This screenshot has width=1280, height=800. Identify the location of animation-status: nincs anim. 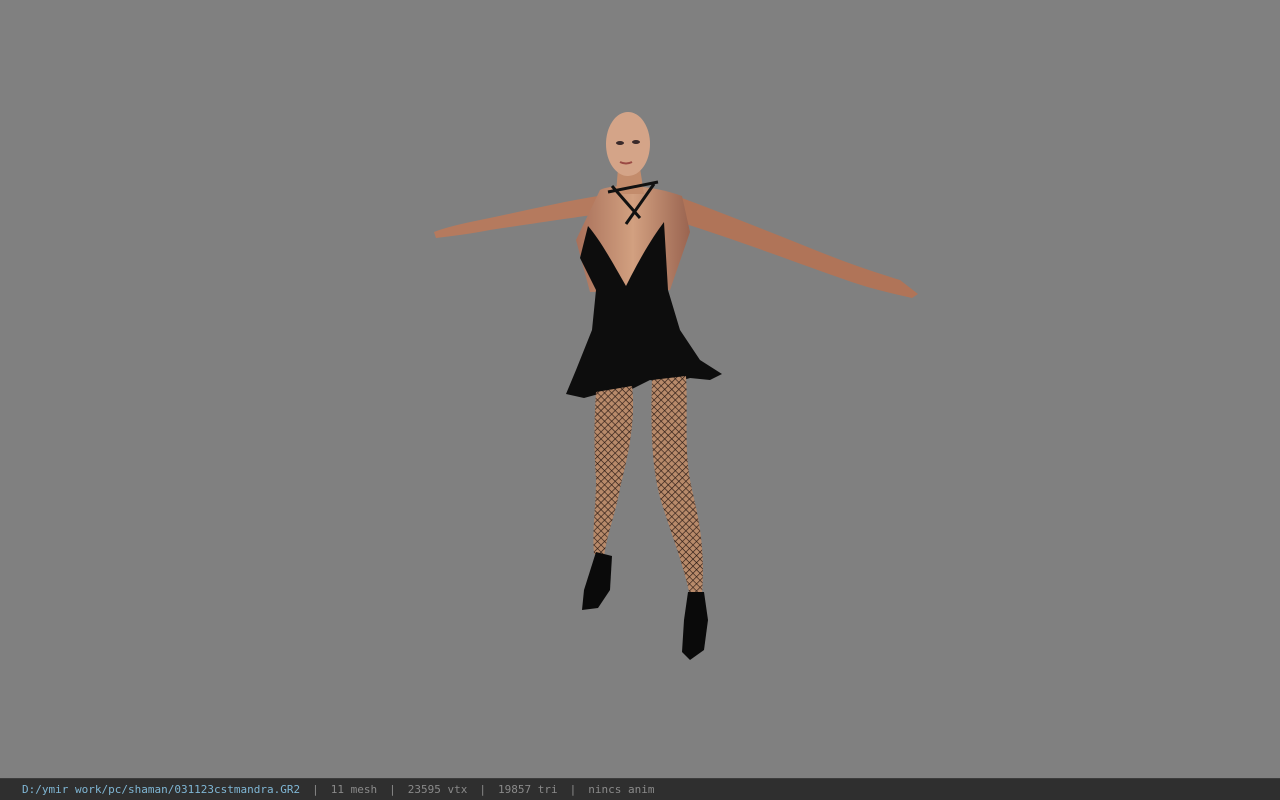
(621, 789).